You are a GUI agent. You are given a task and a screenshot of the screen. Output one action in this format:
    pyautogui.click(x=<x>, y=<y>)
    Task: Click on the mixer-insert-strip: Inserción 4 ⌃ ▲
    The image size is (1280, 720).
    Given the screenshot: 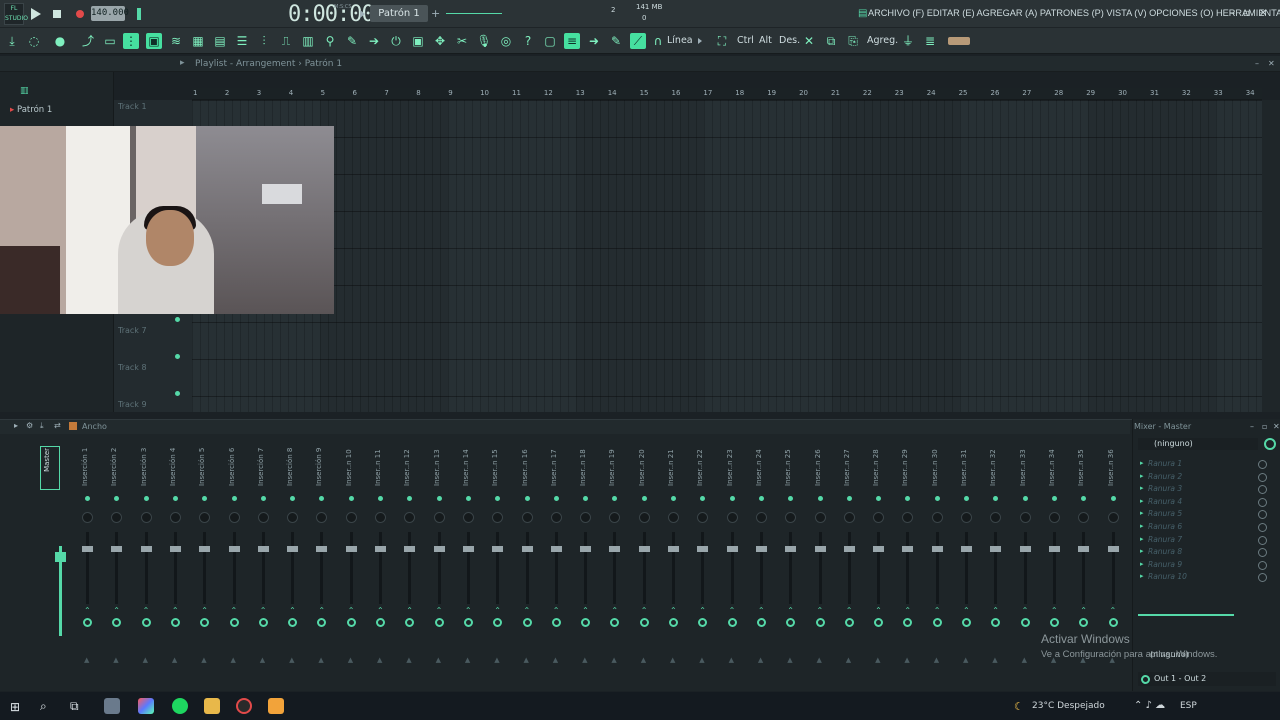 What is the action you would take?
    pyautogui.click(x=176, y=561)
    